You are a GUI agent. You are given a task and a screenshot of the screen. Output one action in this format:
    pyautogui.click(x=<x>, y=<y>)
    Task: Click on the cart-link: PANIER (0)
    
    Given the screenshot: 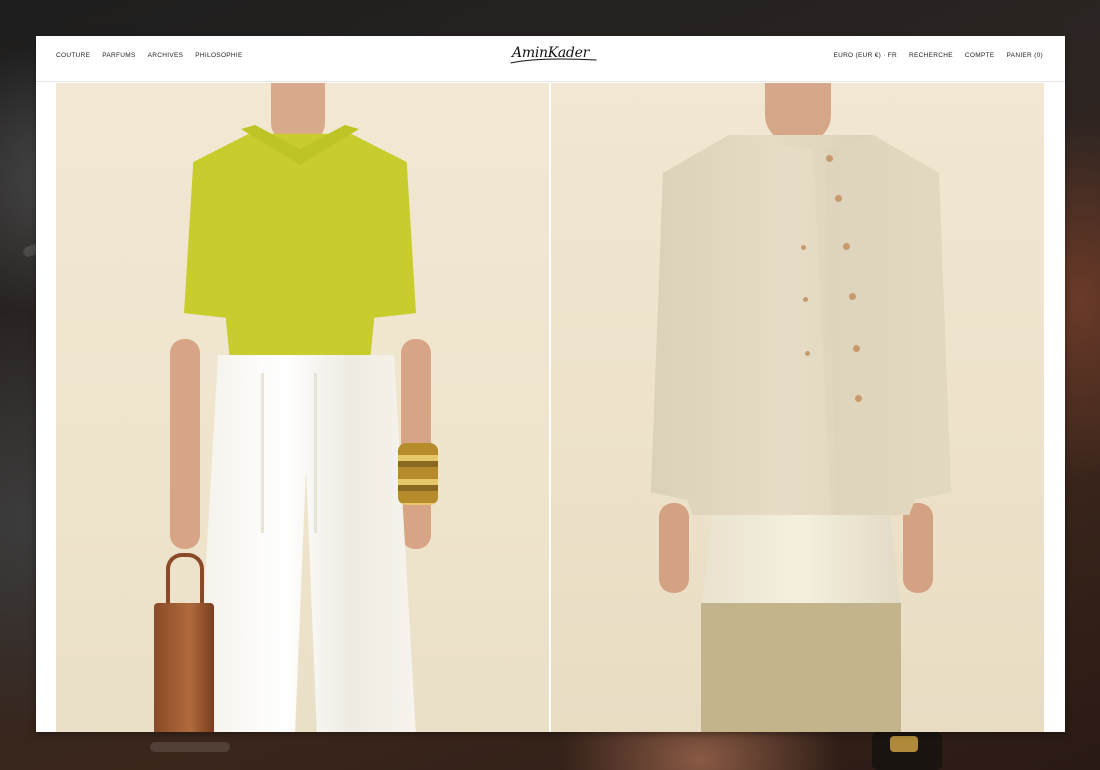 What is the action you would take?
    pyautogui.click(x=1025, y=55)
    